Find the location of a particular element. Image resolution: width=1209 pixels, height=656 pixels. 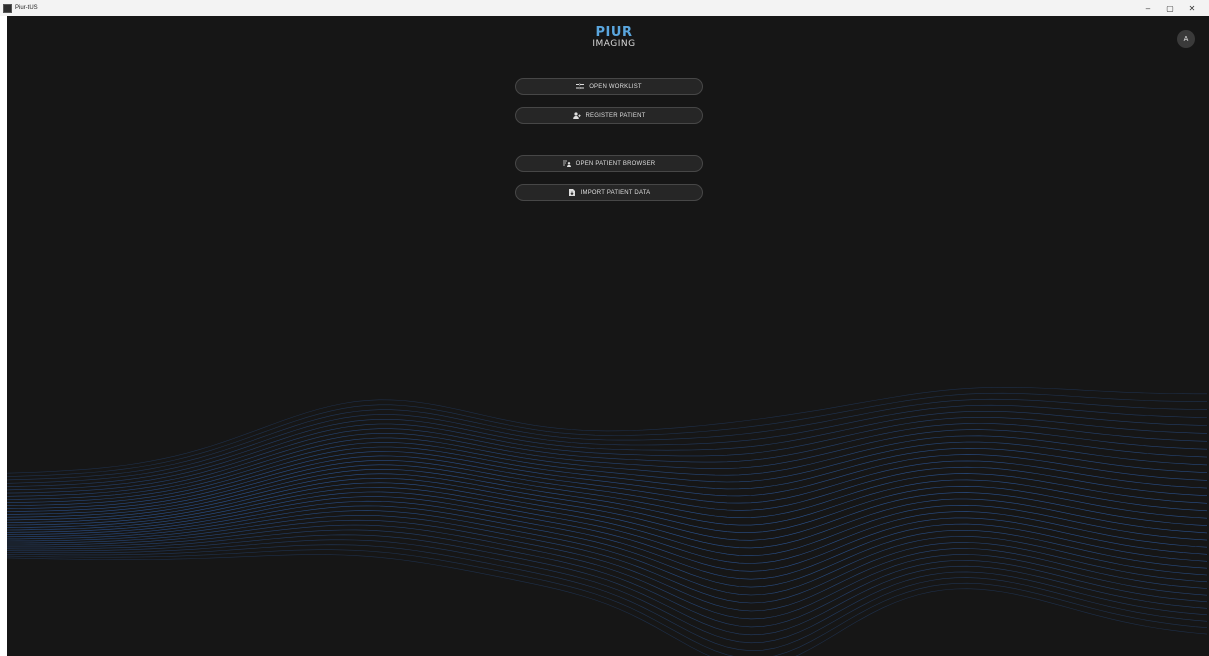

add-user-icon is located at coordinates (576, 115).